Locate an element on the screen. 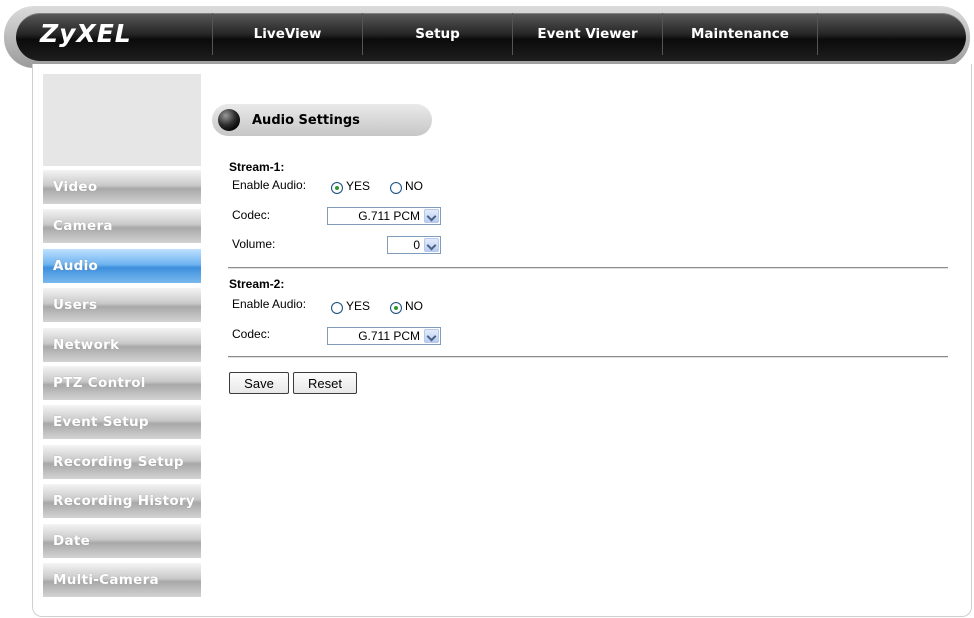 This screenshot has width=974, height=618. sidebar-item-network: Network is located at coordinates (122, 345).